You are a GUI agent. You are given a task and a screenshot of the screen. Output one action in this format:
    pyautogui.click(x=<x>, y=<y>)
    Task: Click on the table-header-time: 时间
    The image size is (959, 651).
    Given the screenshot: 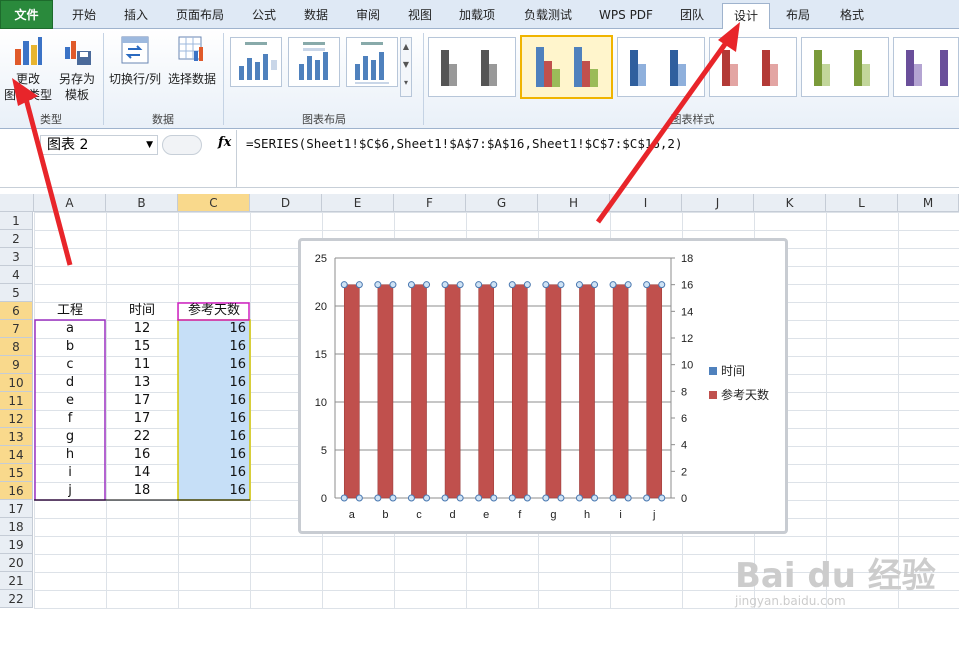 What is the action you would take?
    pyautogui.click(x=142, y=311)
    